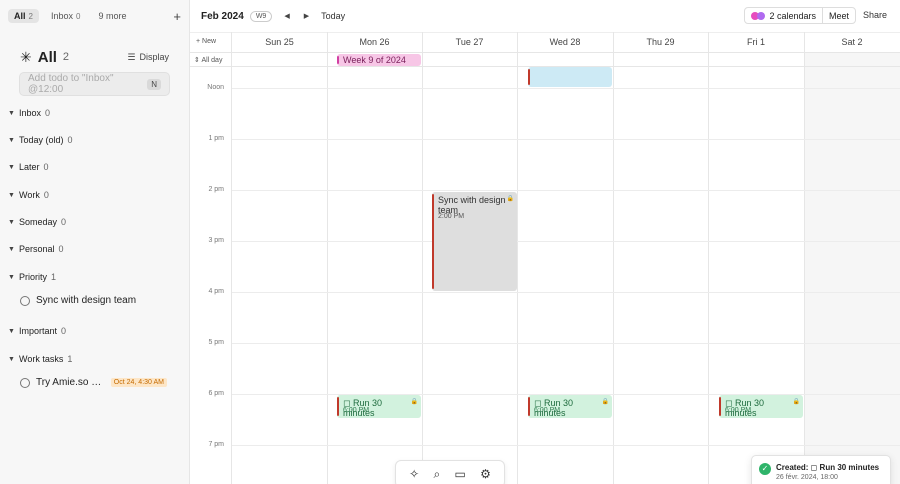 This screenshot has width=900, height=484. What do you see at coordinates (37, 222) in the screenshot?
I see `group-someday: ▼ Someday 0` at bounding box center [37, 222].